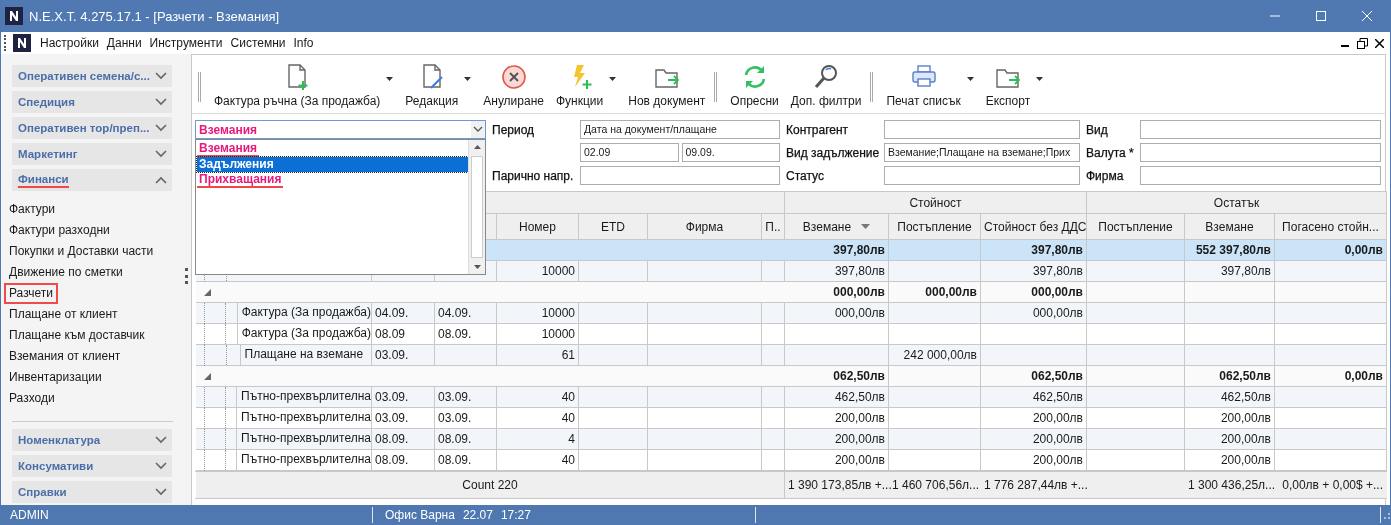 The image size is (1391, 525). Describe the element at coordinates (6, 43) in the screenshot. I see `grip-icon` at that location.